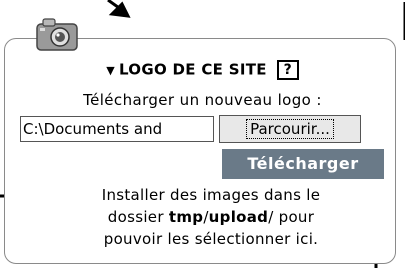 Image resolution: width=405 pixels, height=268 pixels. I want to click on help-icon: ?, so click(287, 70).